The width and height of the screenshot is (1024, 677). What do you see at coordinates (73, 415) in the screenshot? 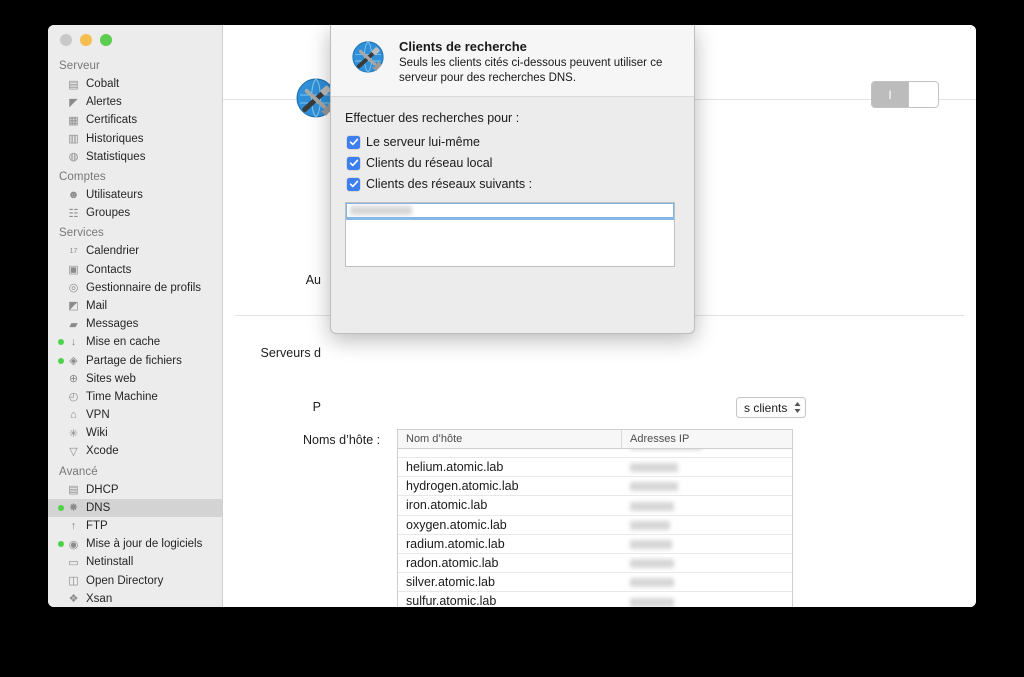
I see `vpn-lock-icon: ⌂` at bounding box center [73, 415].